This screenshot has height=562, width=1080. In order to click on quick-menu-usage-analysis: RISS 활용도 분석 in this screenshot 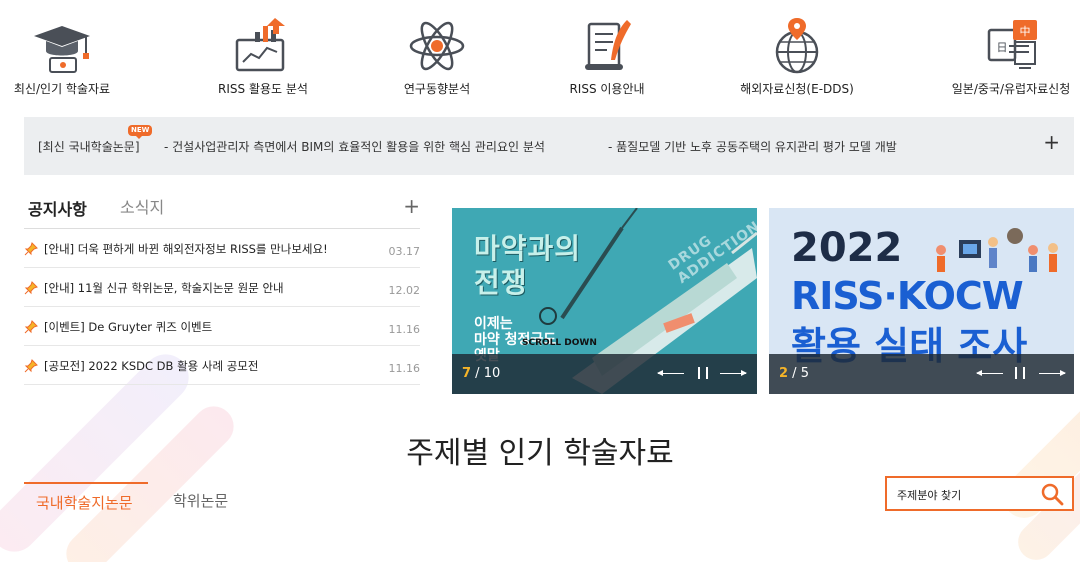, I will do `click(263, 55)`.